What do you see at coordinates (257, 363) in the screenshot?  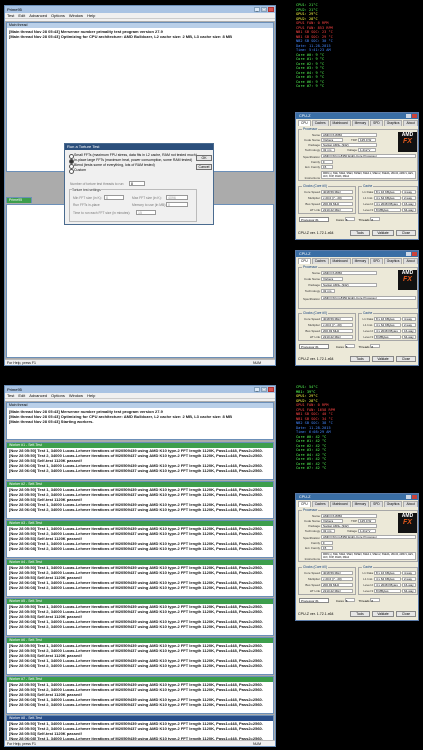 I see `status-num: NUM` at bounding box center [257, 363].